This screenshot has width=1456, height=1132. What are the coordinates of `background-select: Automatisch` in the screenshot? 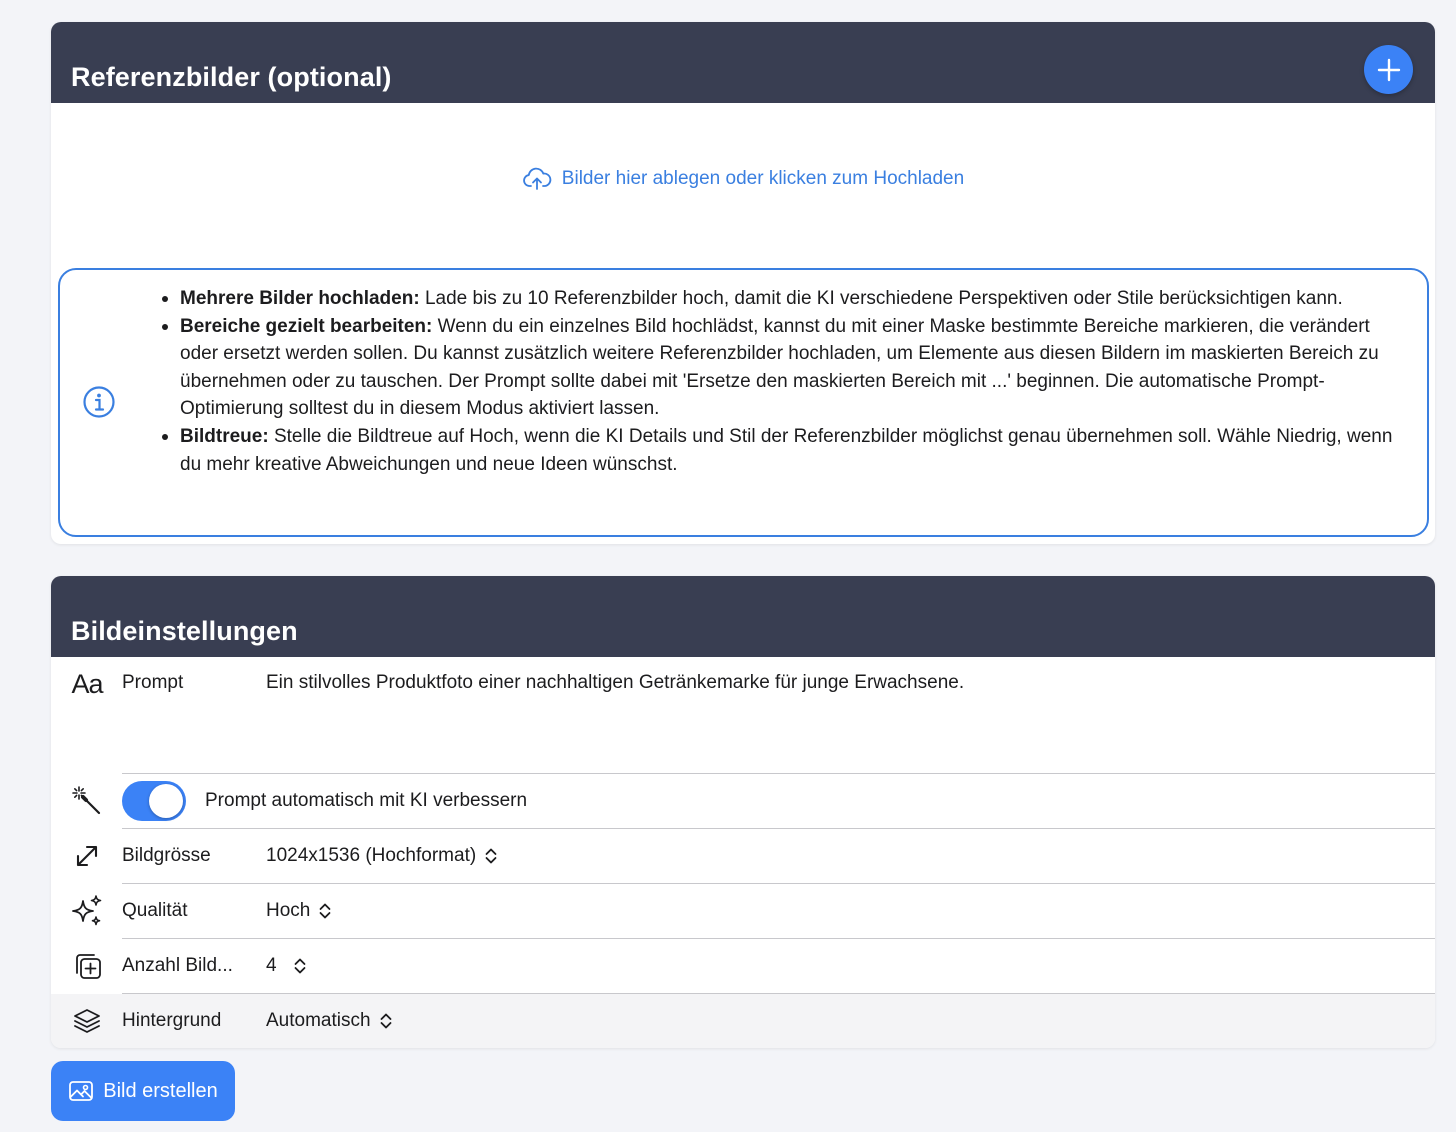 It's located at (329, 1021).